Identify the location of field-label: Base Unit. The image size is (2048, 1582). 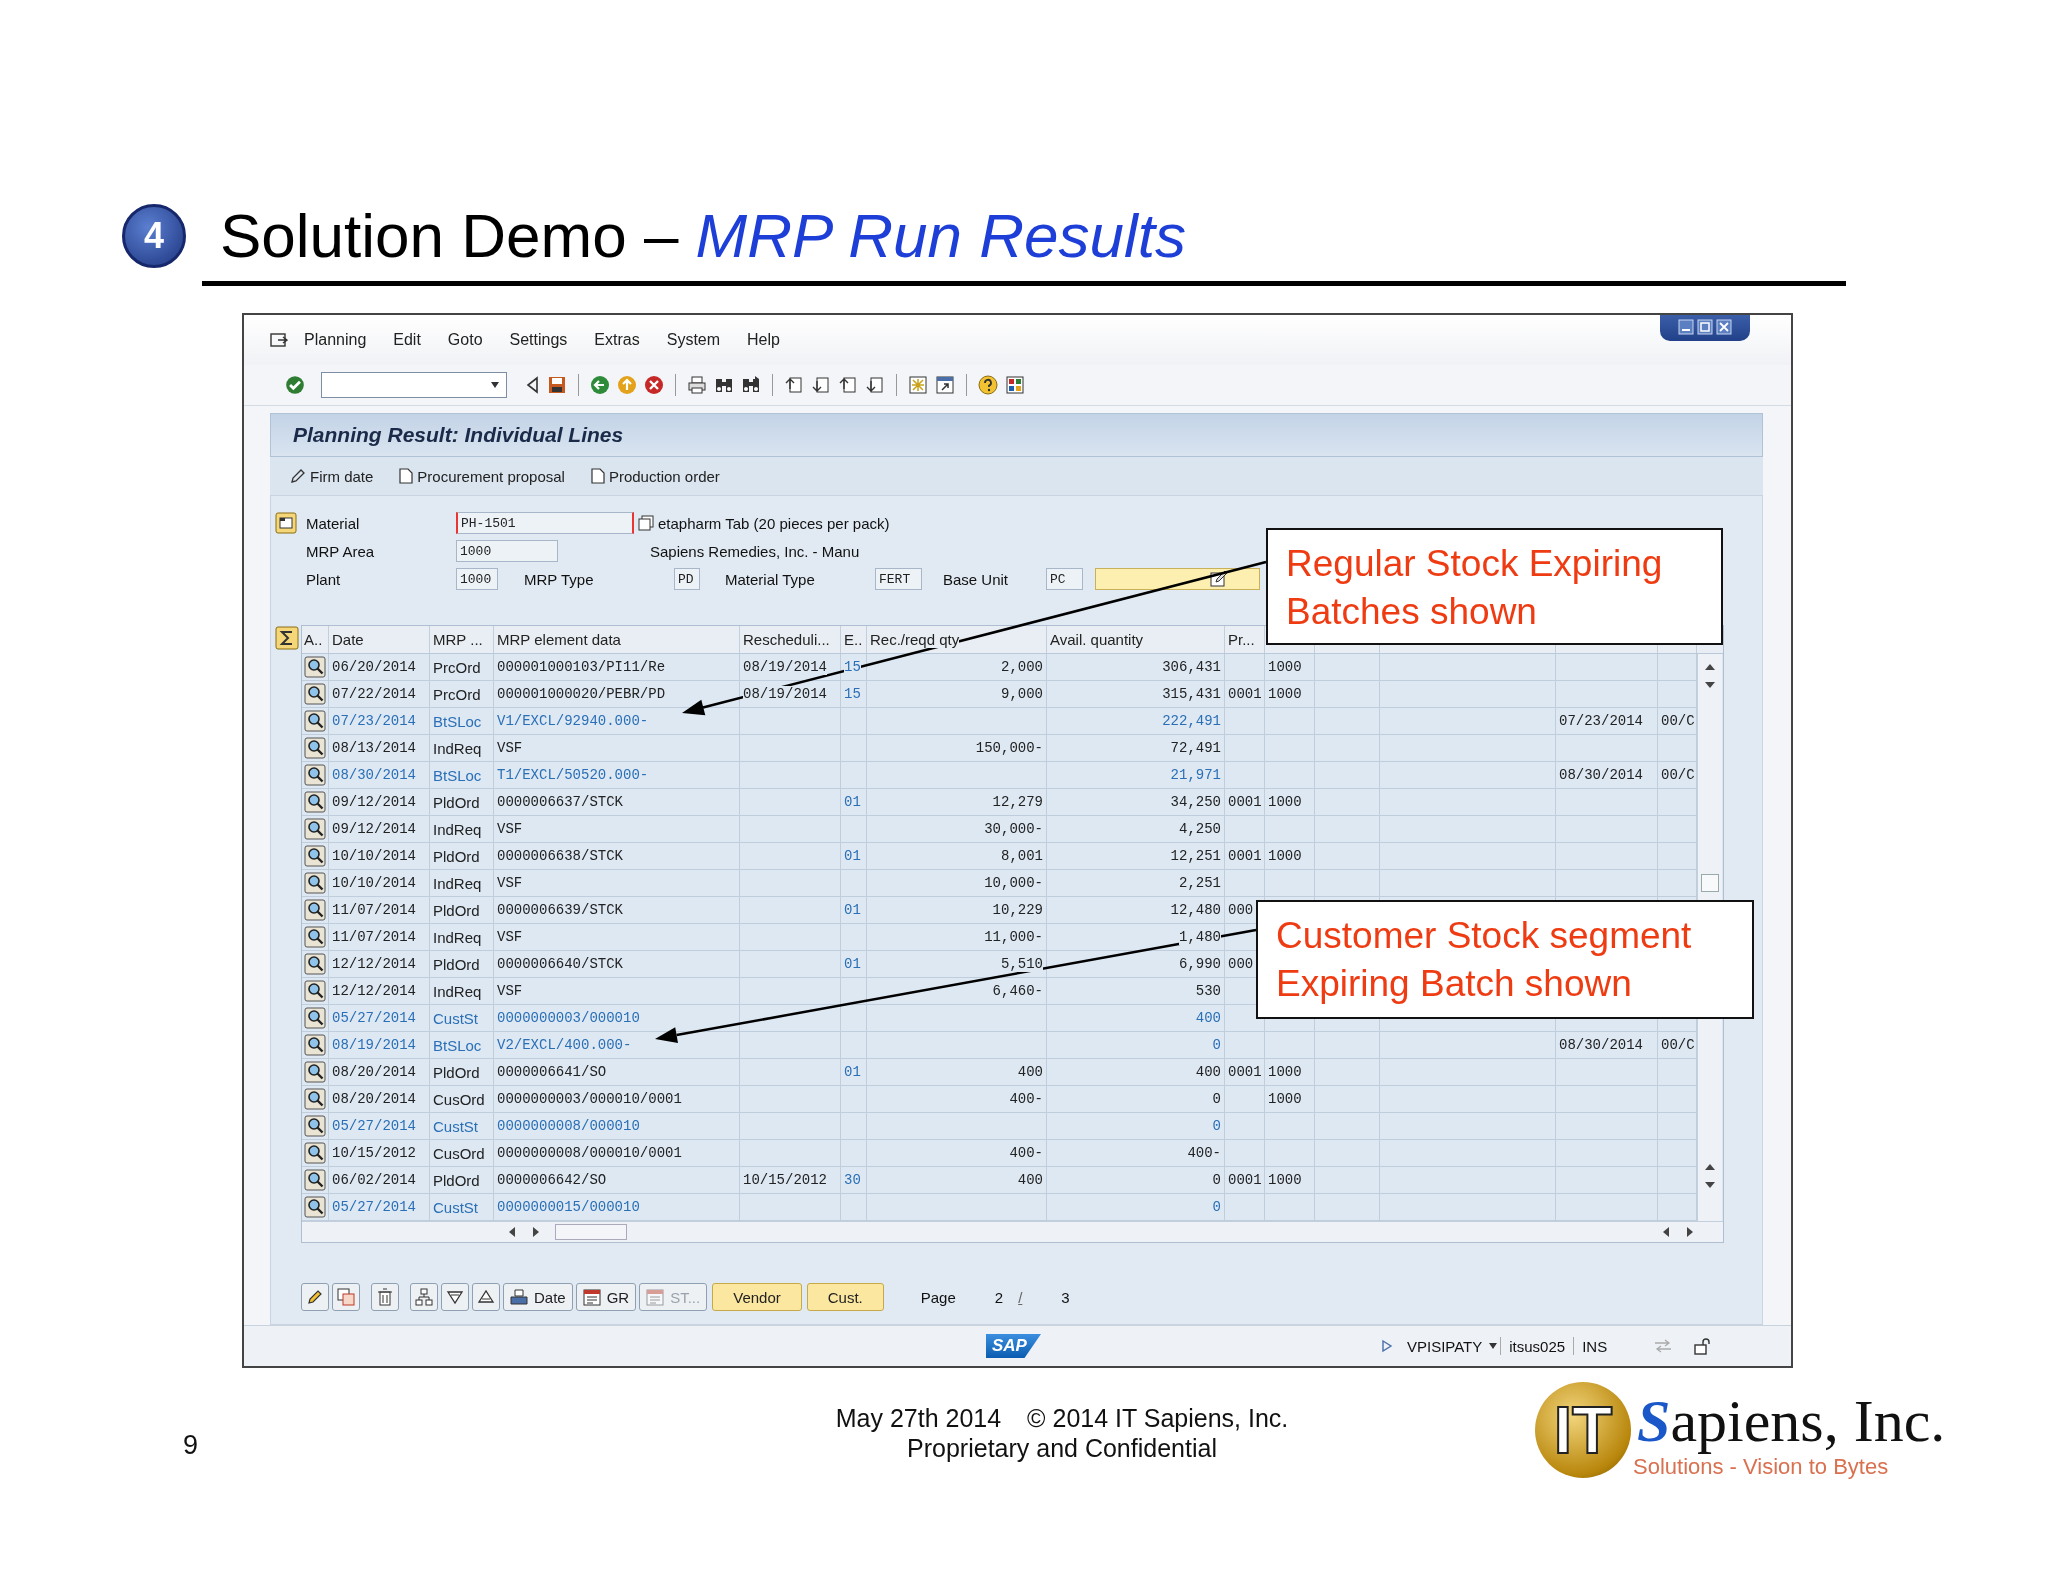
(976, 579).